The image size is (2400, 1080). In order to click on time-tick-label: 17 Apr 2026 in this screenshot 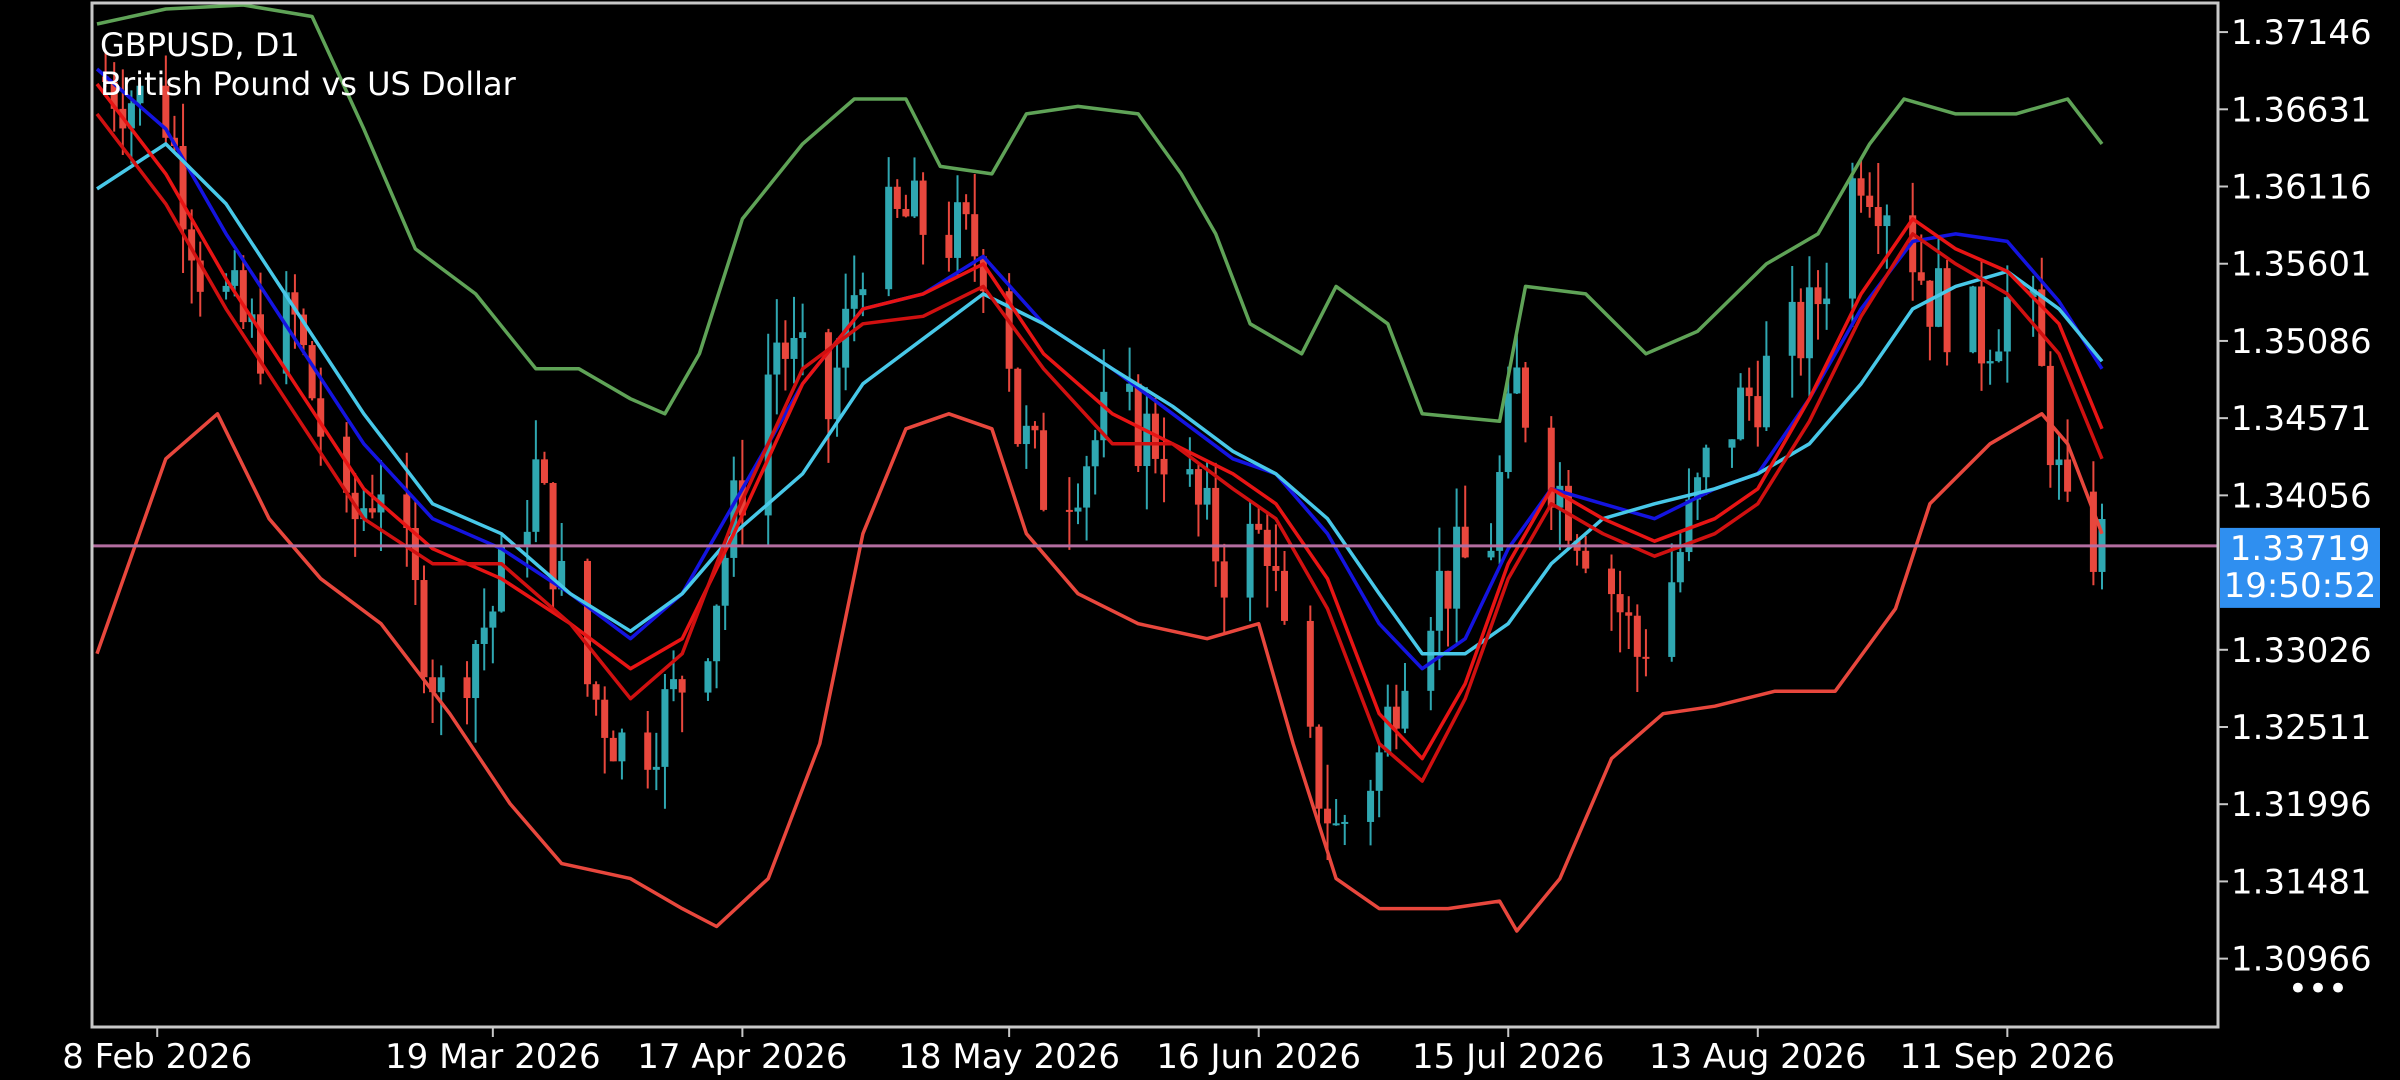, I will do `click(742, 1057)`.